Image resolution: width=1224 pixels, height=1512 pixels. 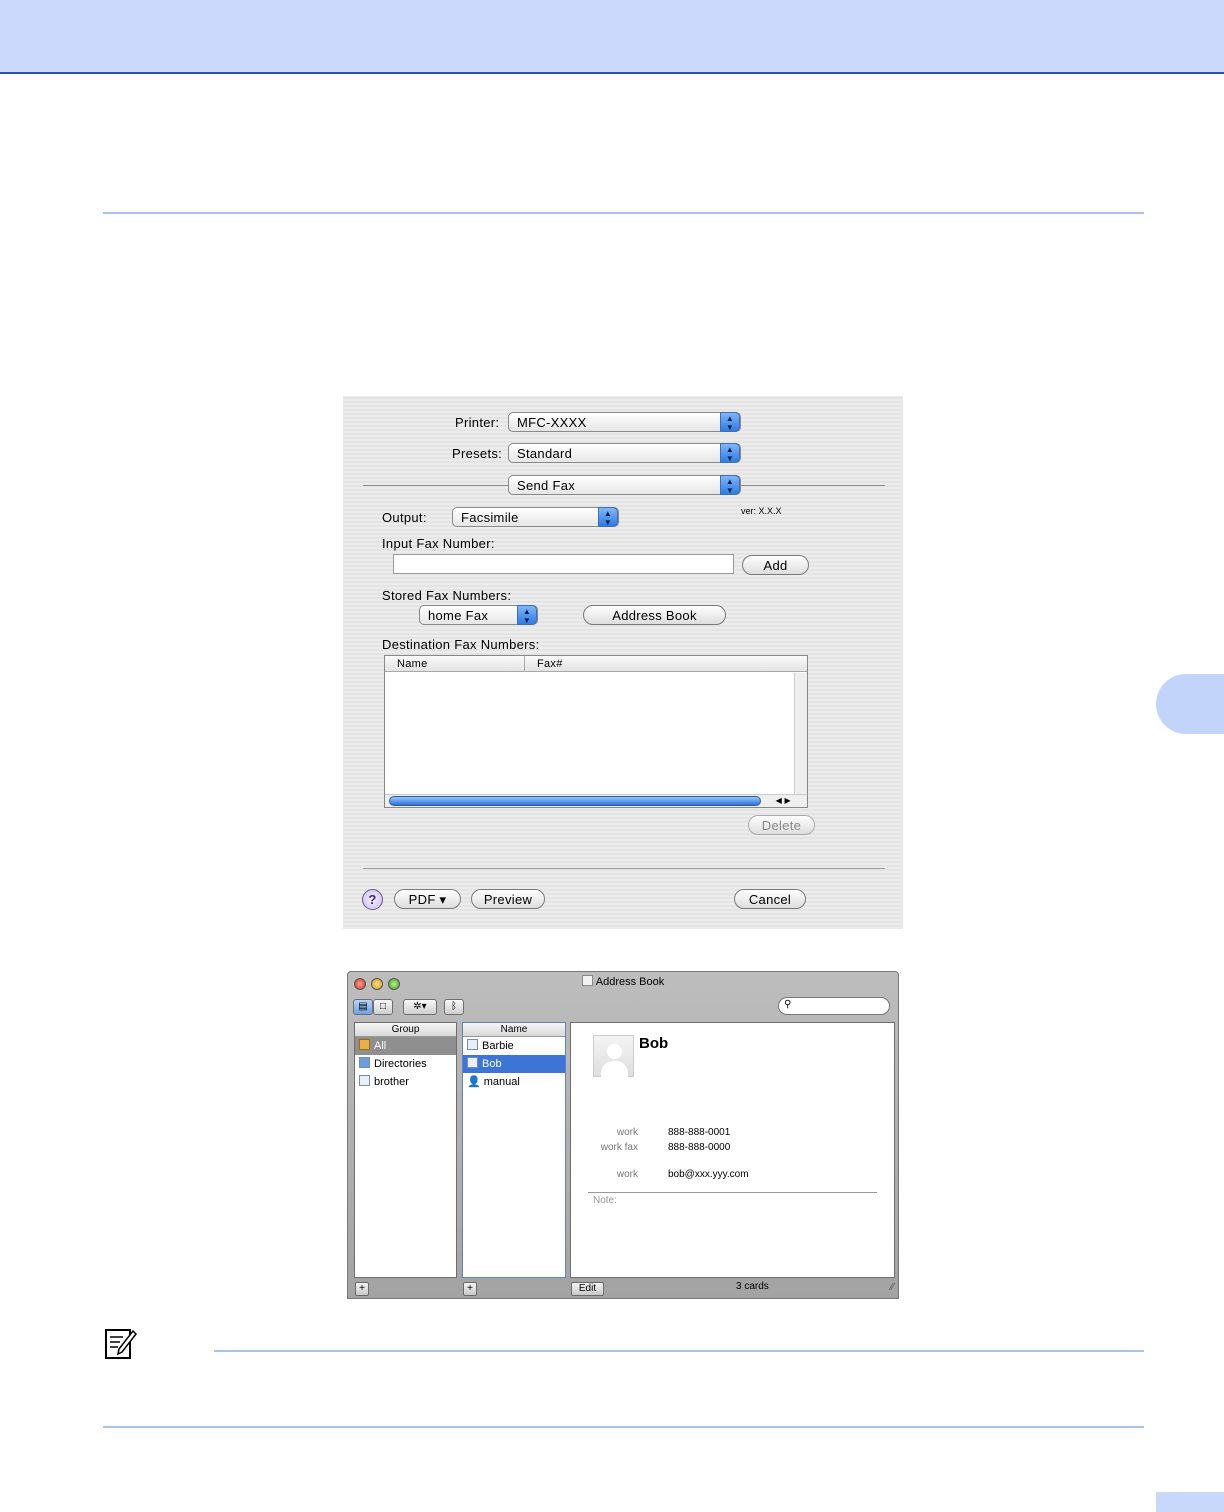 I want to click on action-menu-button: ✲▾, so click(x=420, y=1007).